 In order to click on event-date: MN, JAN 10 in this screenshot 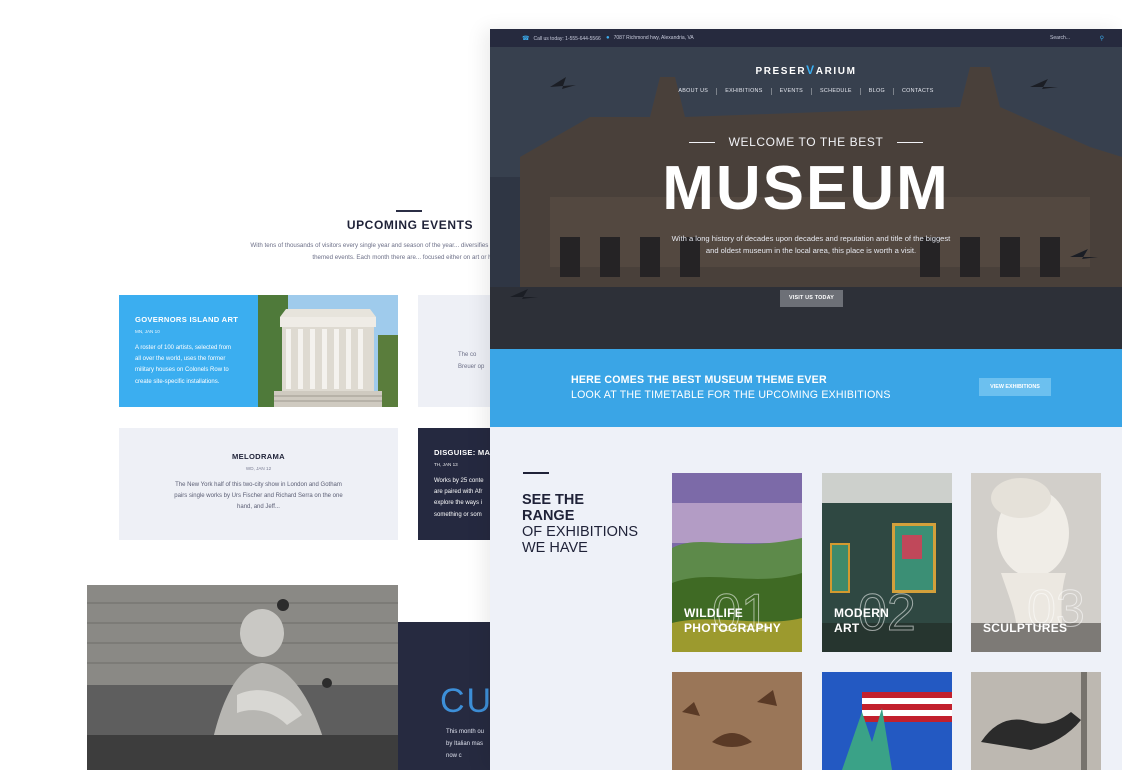, I will do `click(147, 331)`.